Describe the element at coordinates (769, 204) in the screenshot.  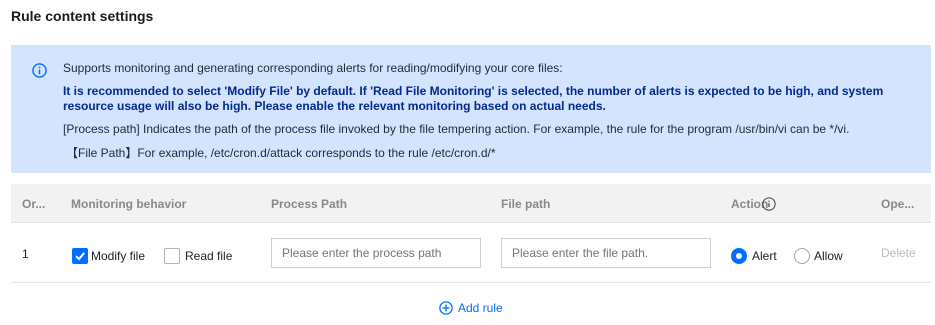
I see `help-icon` at that location.